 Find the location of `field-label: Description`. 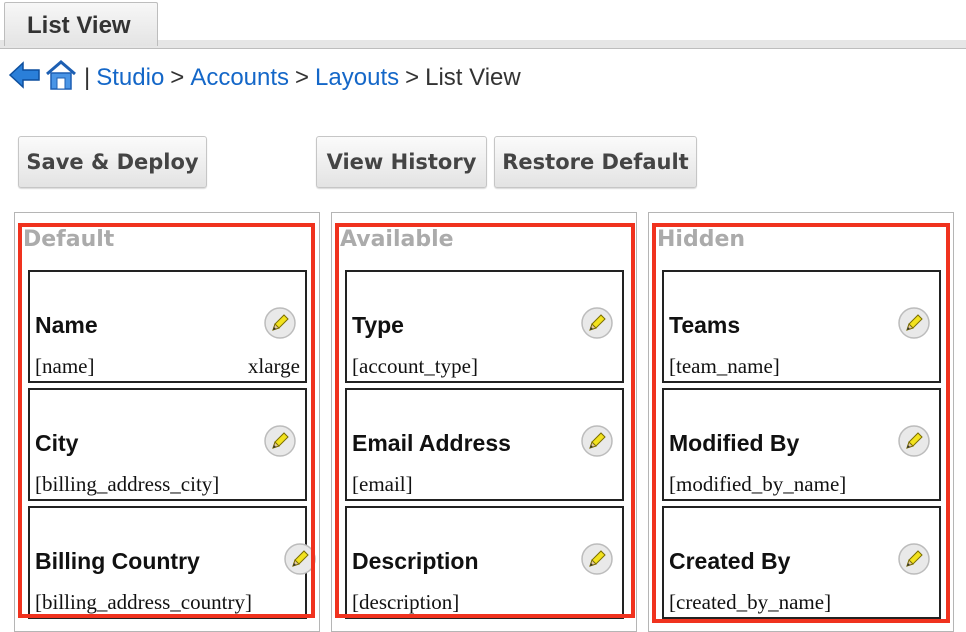

field-label: Description is located at coordinates (415, 561).